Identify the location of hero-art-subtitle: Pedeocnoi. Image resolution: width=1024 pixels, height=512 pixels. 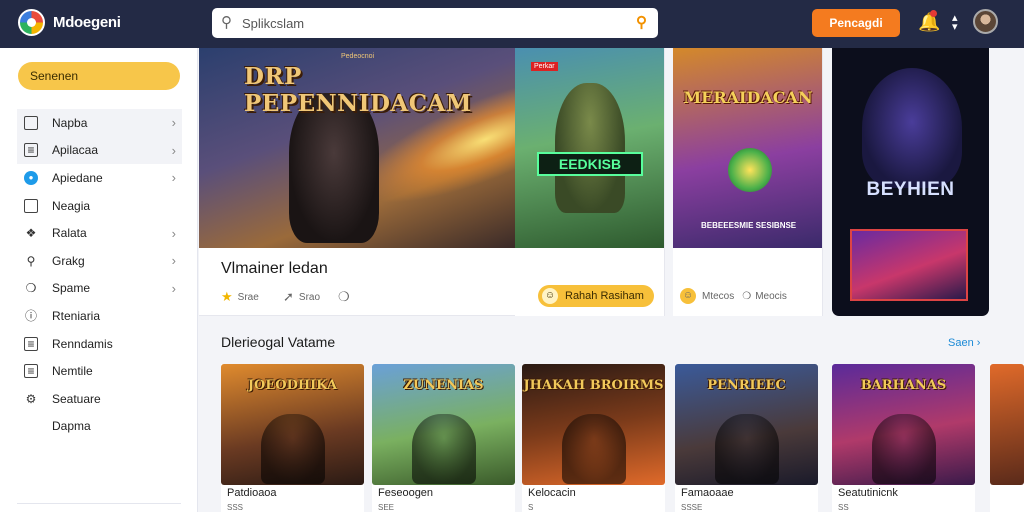
(358, 56).